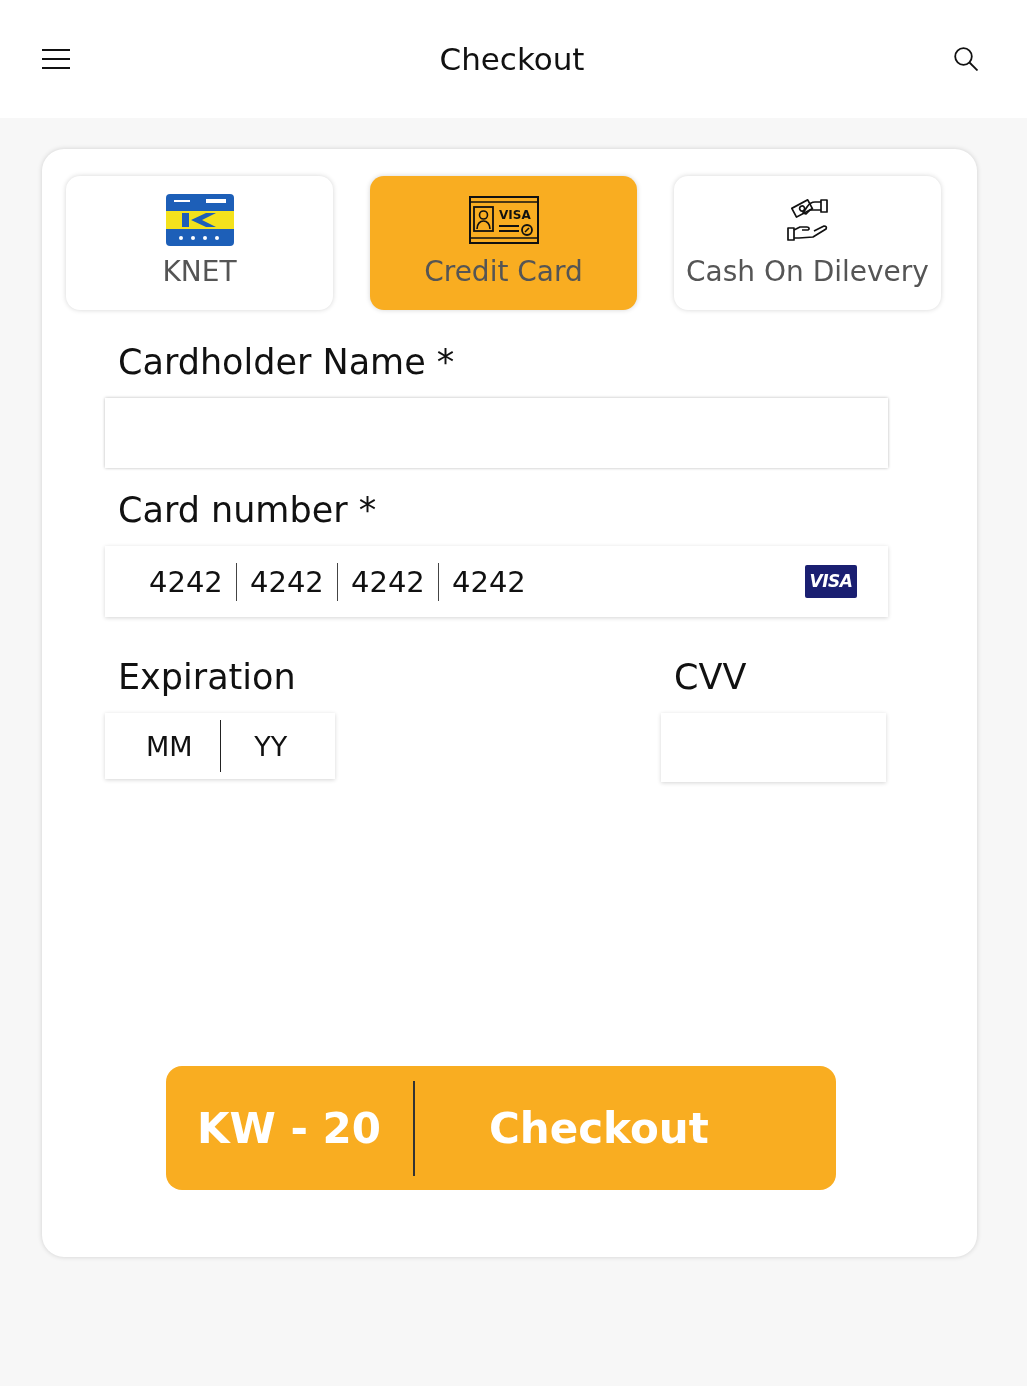 Image resolution: width=1027 pixels, height=1386 pixels. What do you see at coordinates (496, 433) in the screenshot?
I see `text-field` at bounding box center [496, 433].